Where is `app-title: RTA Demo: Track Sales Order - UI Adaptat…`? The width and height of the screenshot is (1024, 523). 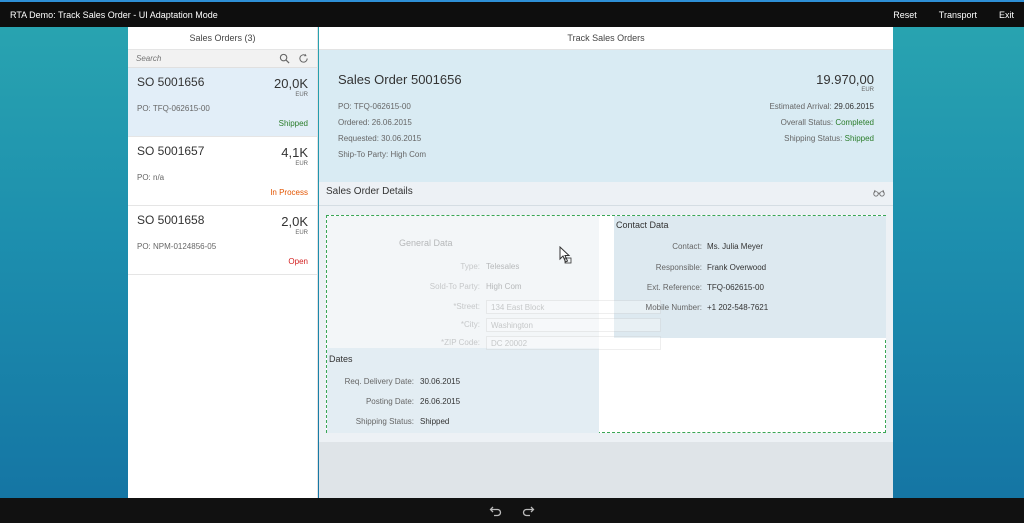 app-title: RTA Demo: Track Sales Order - UI Adaptat… is located at coordinates (114, 14).